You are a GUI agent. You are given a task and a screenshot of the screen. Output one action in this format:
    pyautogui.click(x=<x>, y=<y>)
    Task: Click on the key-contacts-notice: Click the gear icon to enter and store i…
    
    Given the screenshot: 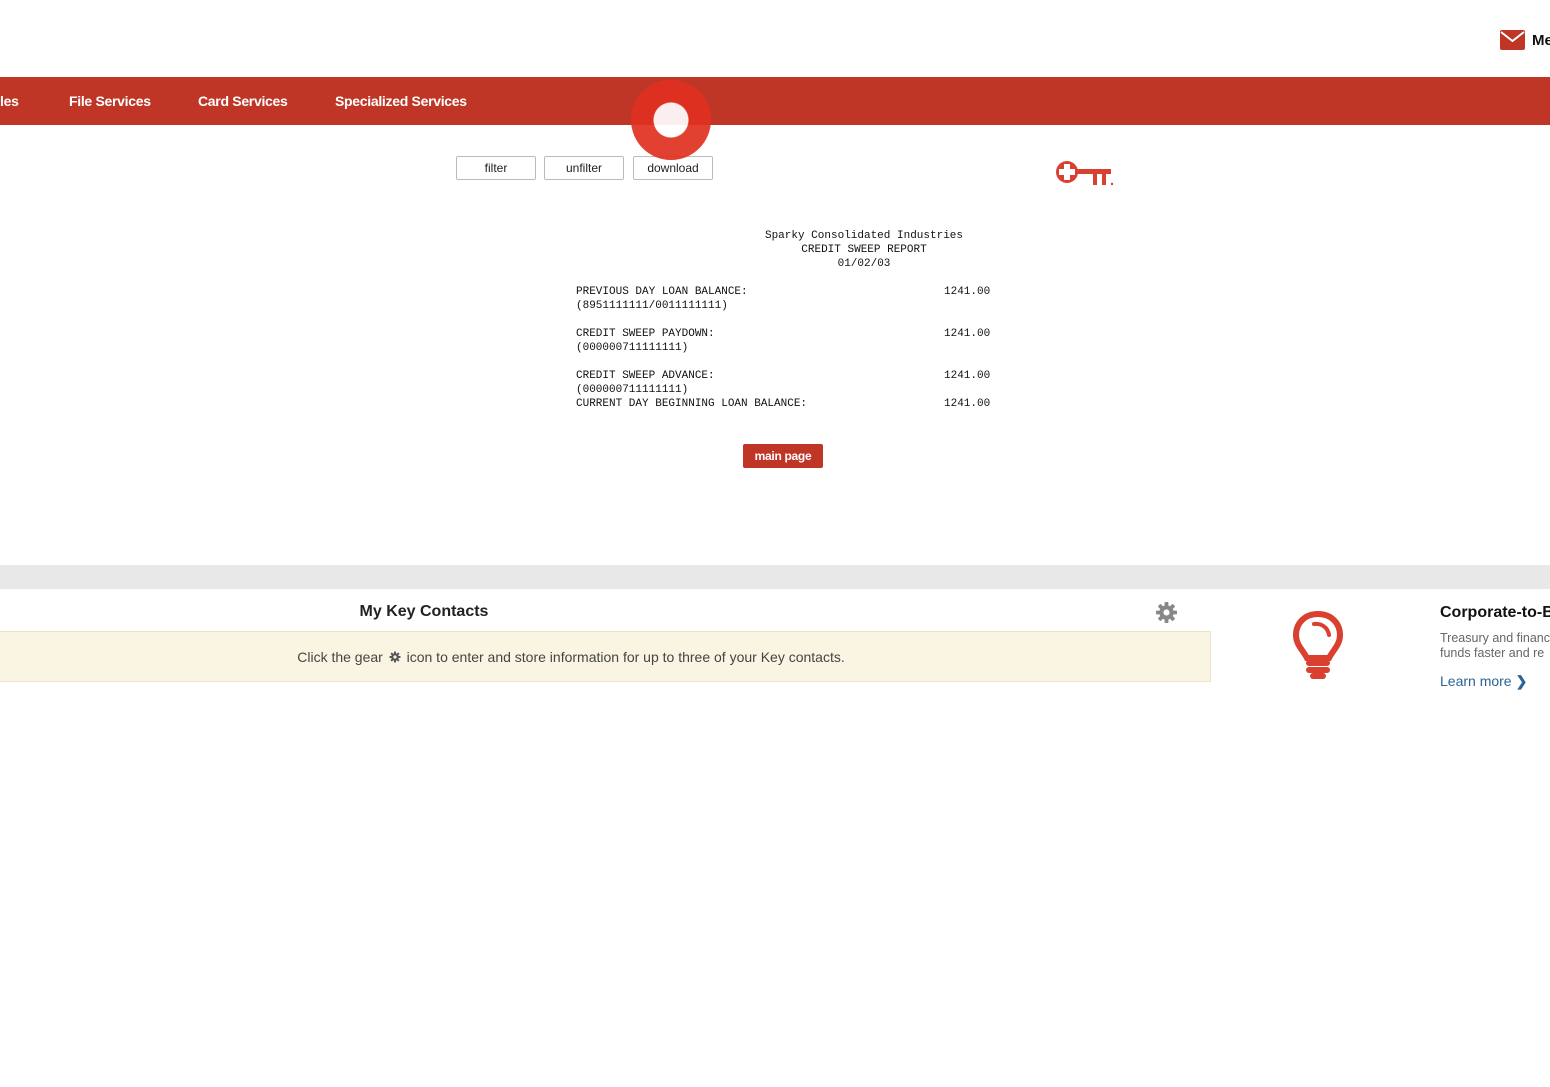 What is the action you would take?
    pyautogui.click(x=605, y=656)
    